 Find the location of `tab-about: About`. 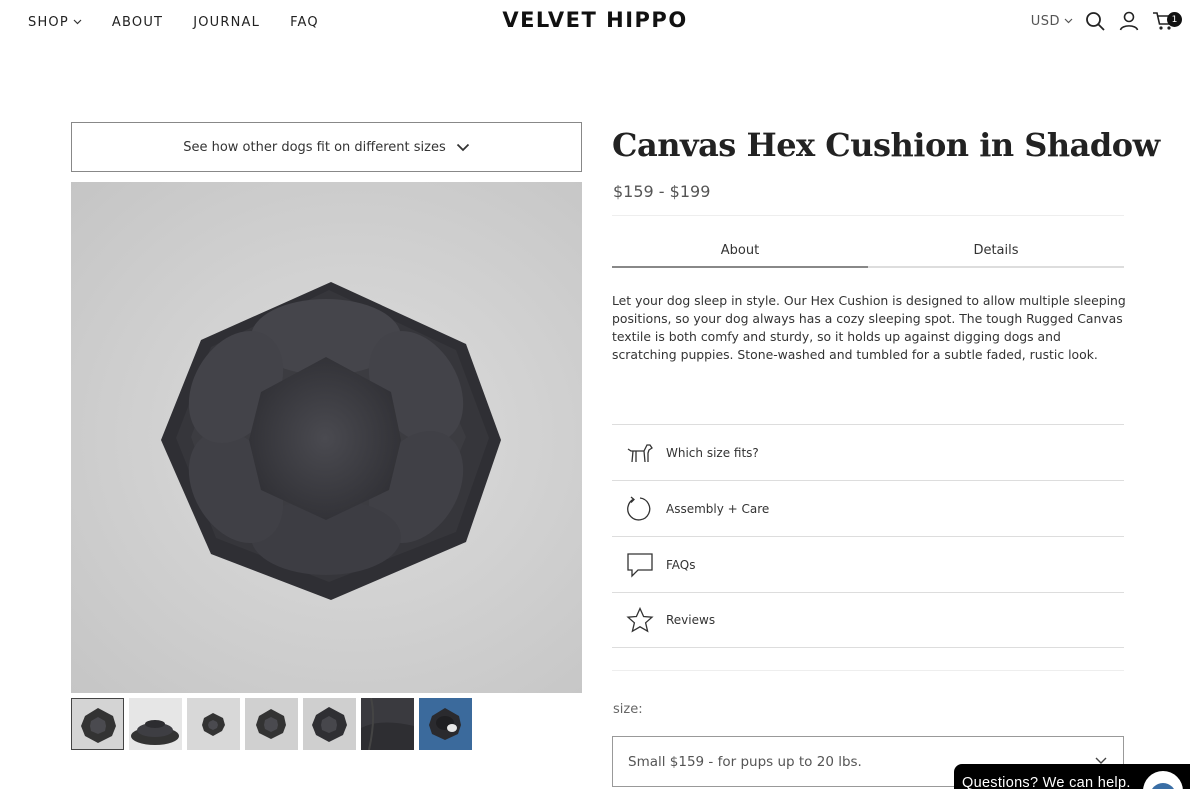

tab-about: About is located at coordinates (740, 254).